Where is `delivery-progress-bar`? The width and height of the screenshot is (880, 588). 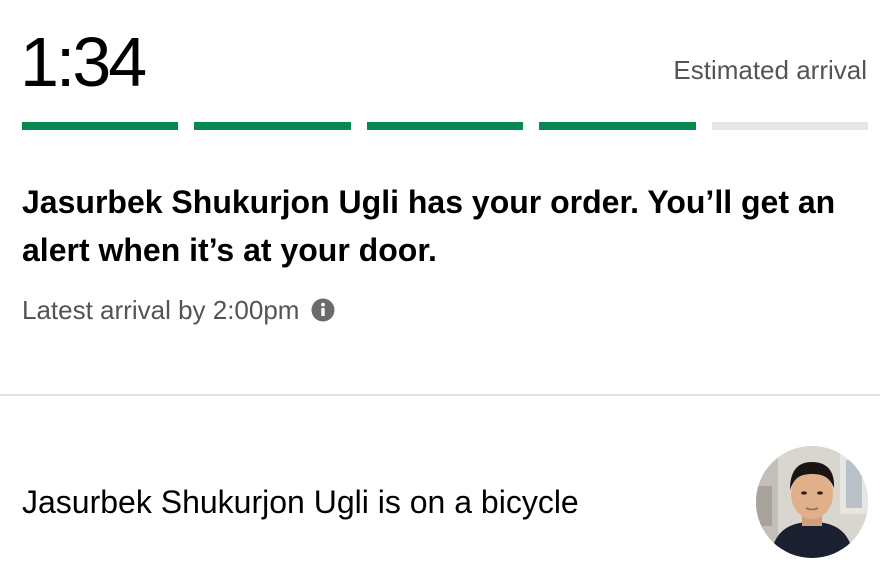
delivery-progress-bar is located at coordinates (445, 126).